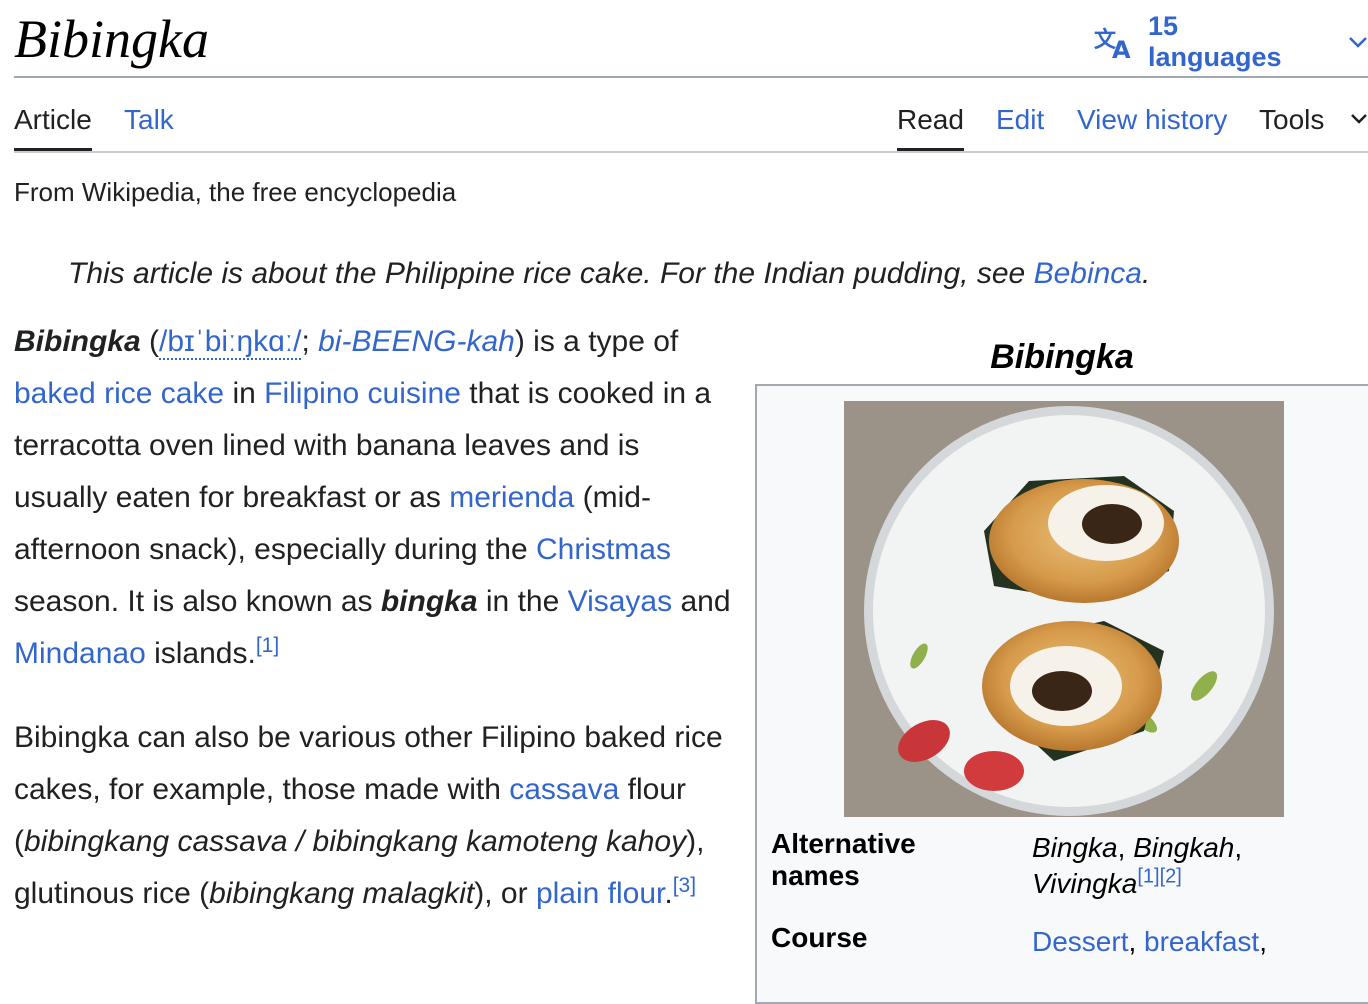 The width and height of the screenshot is (1368, 1004). I want to click on title-divider, so click(691, 77).